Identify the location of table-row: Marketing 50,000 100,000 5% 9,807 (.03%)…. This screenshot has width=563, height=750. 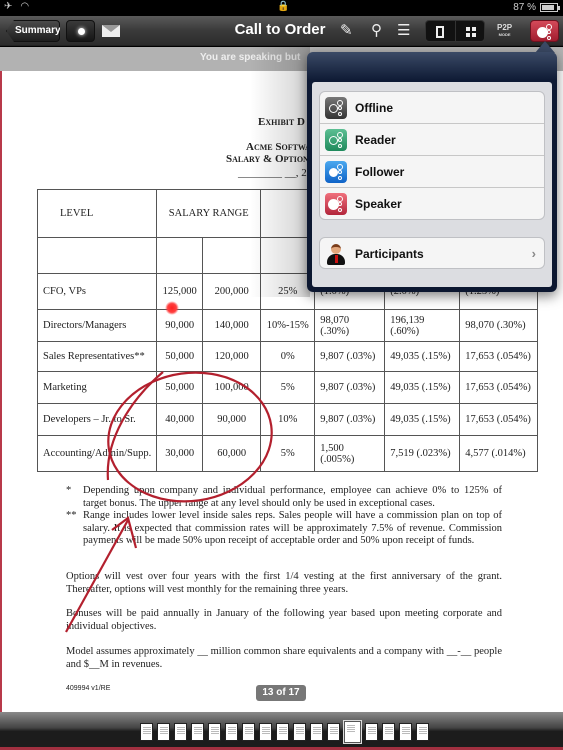
(287, 387).